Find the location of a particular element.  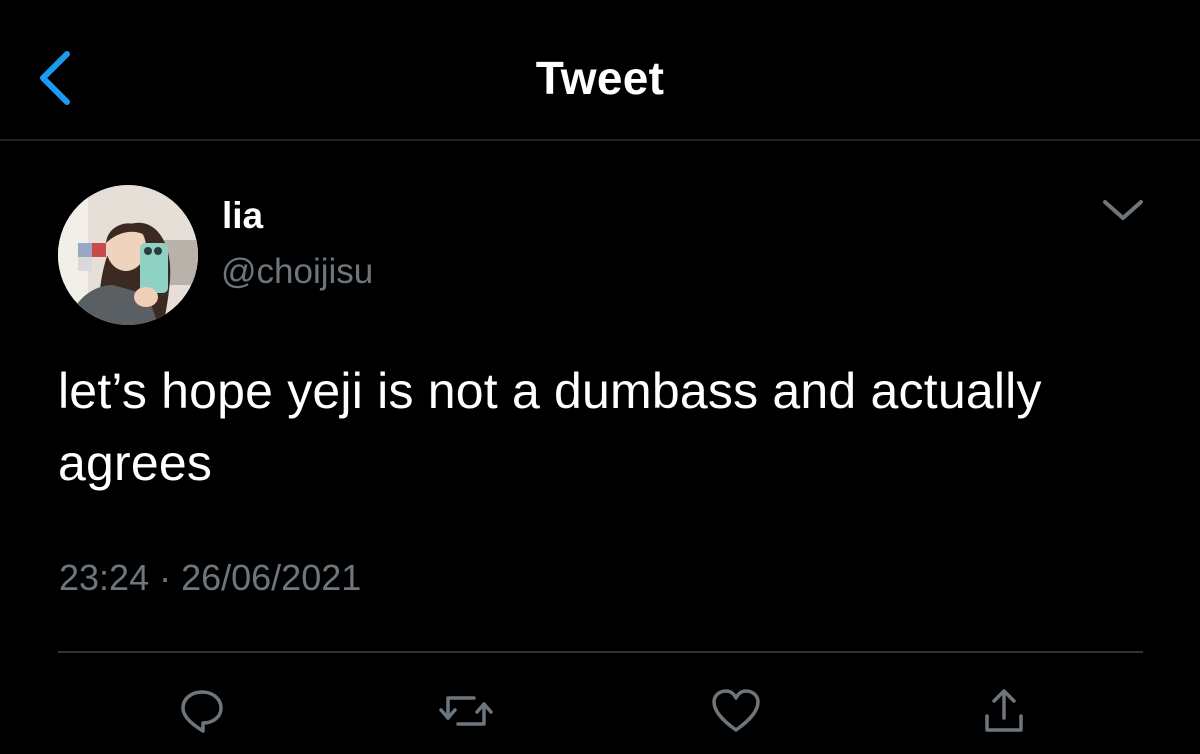

heart-icon is located at coordinates (736, 710).